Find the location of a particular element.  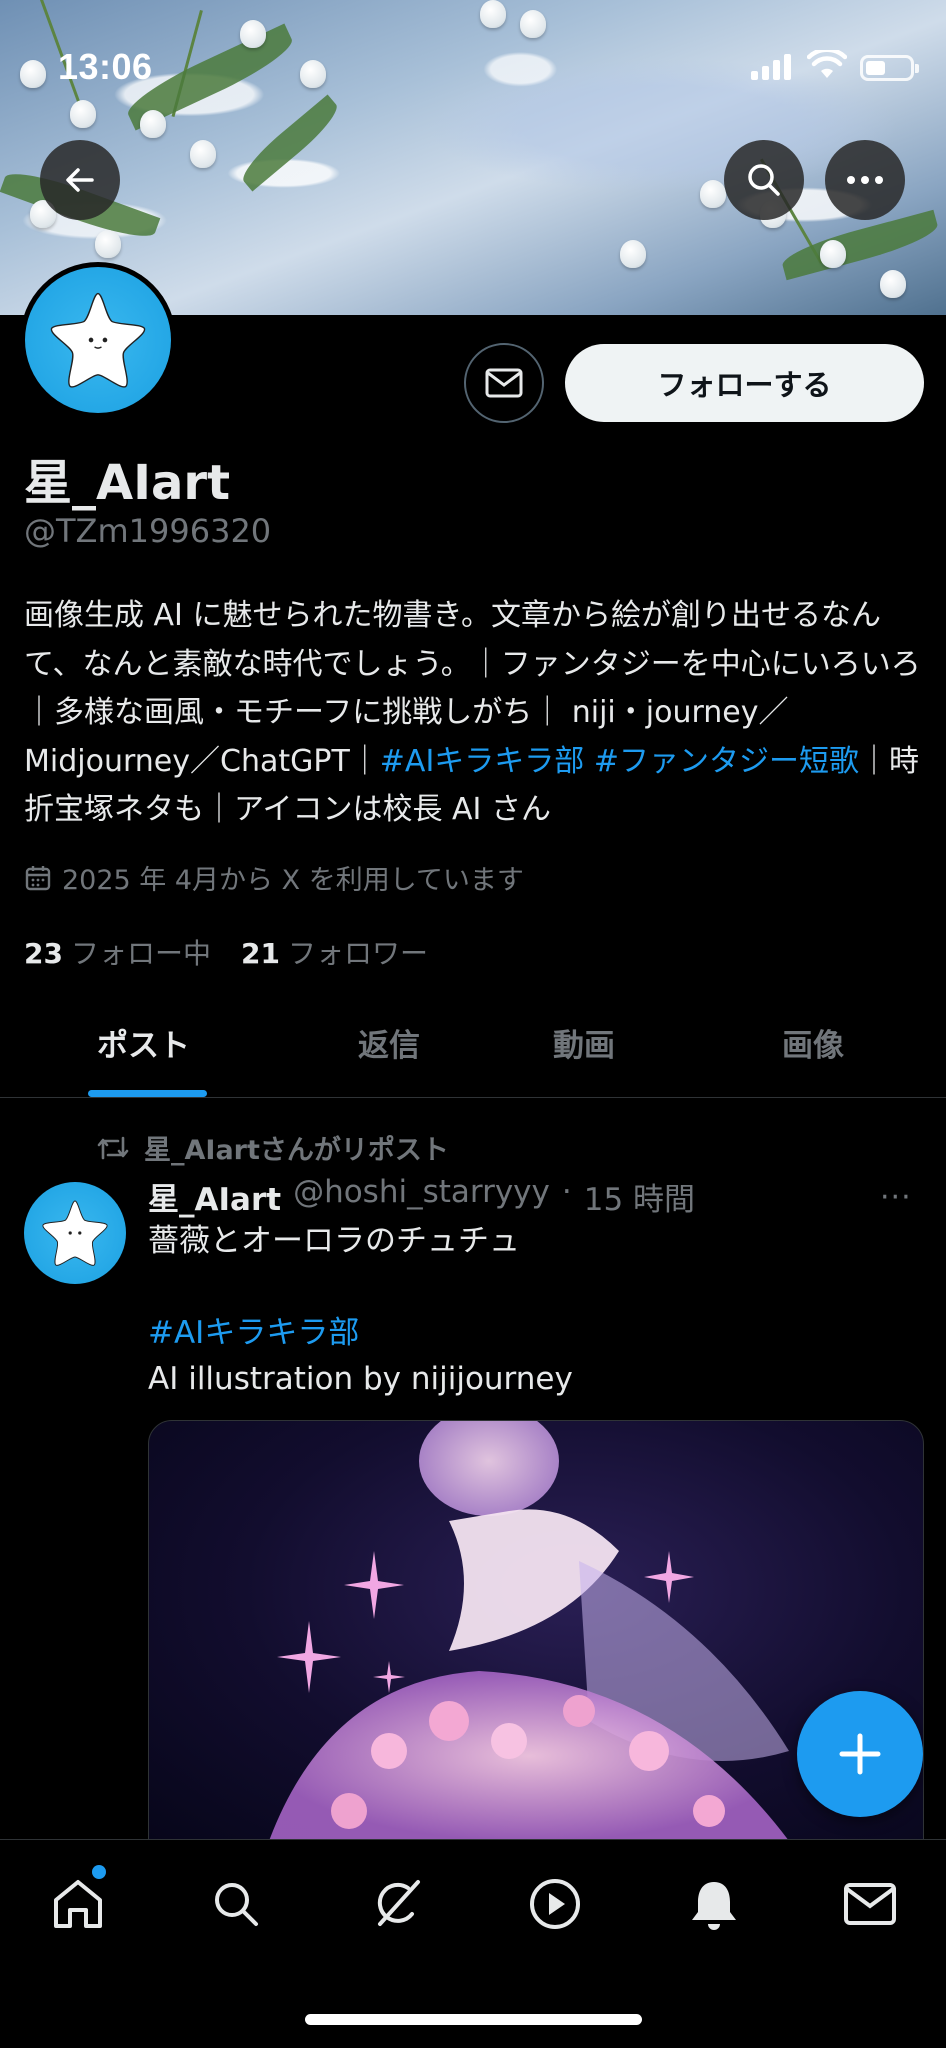

status-bar: 13:06 is located at coordinates (473, 65).